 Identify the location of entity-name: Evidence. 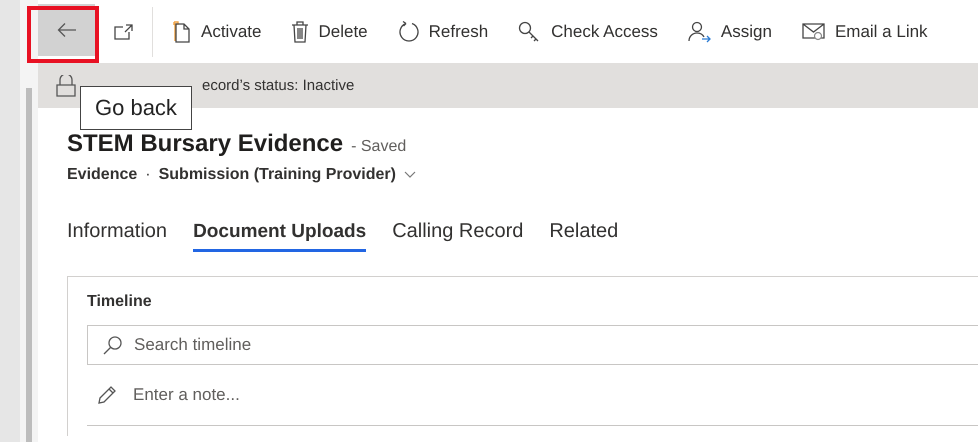
(102, 175).